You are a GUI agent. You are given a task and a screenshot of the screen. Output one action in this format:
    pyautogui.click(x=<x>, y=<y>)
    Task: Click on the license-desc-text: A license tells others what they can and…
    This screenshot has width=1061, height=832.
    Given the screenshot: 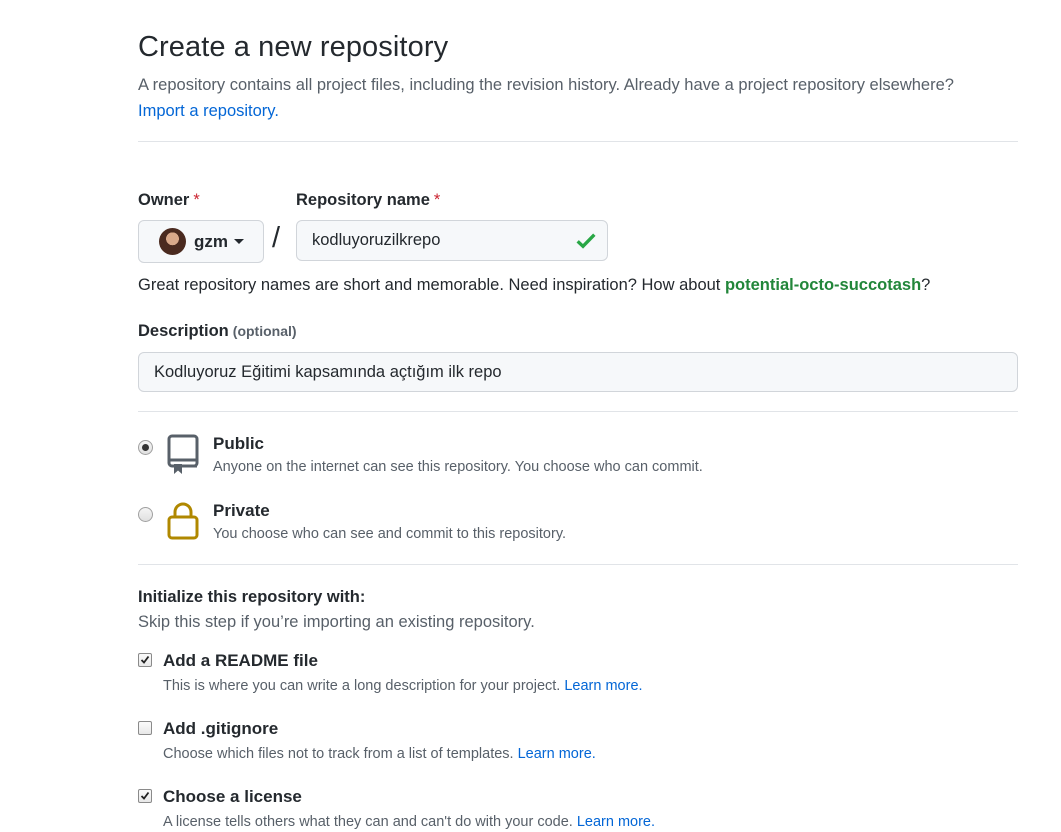 What is the action you would take?
    pyautogui.click(x=368, y=822)
    